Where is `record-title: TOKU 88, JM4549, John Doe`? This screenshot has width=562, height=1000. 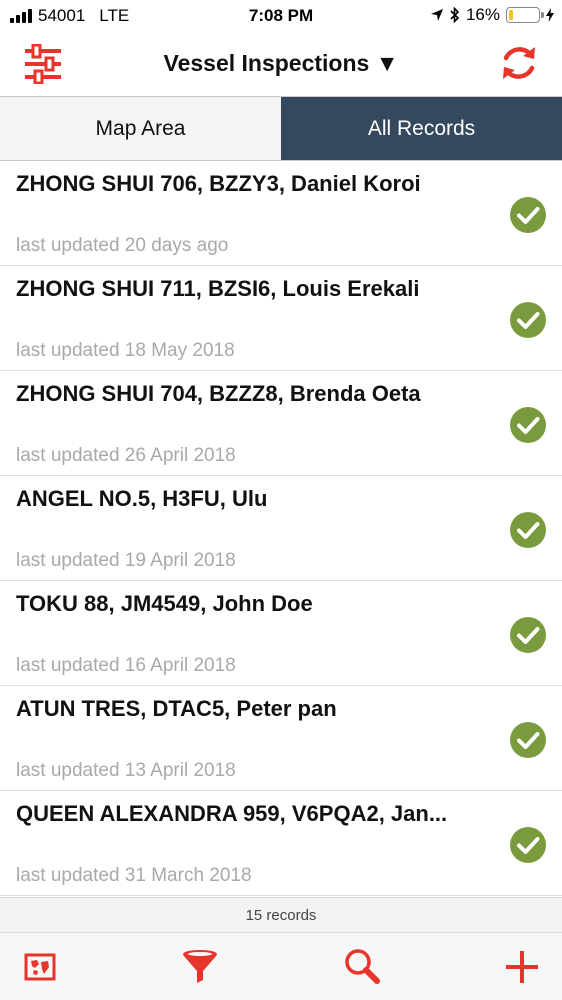 record-title: TOKU 88, JM4549, John Doe is located at coordinates (164, 603).